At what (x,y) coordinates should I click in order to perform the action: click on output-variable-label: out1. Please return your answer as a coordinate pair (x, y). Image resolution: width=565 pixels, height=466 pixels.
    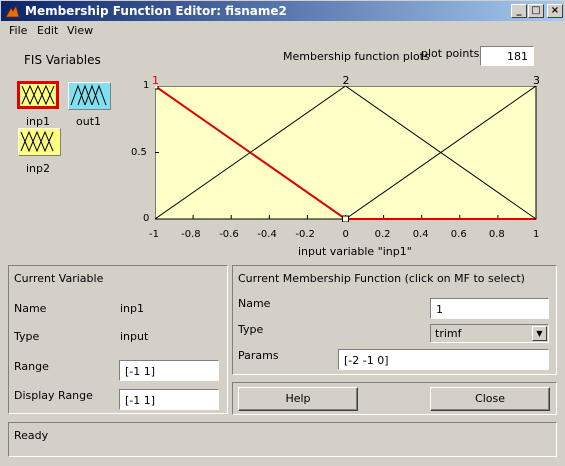
    Looking at the image, I should click on (89, 121).